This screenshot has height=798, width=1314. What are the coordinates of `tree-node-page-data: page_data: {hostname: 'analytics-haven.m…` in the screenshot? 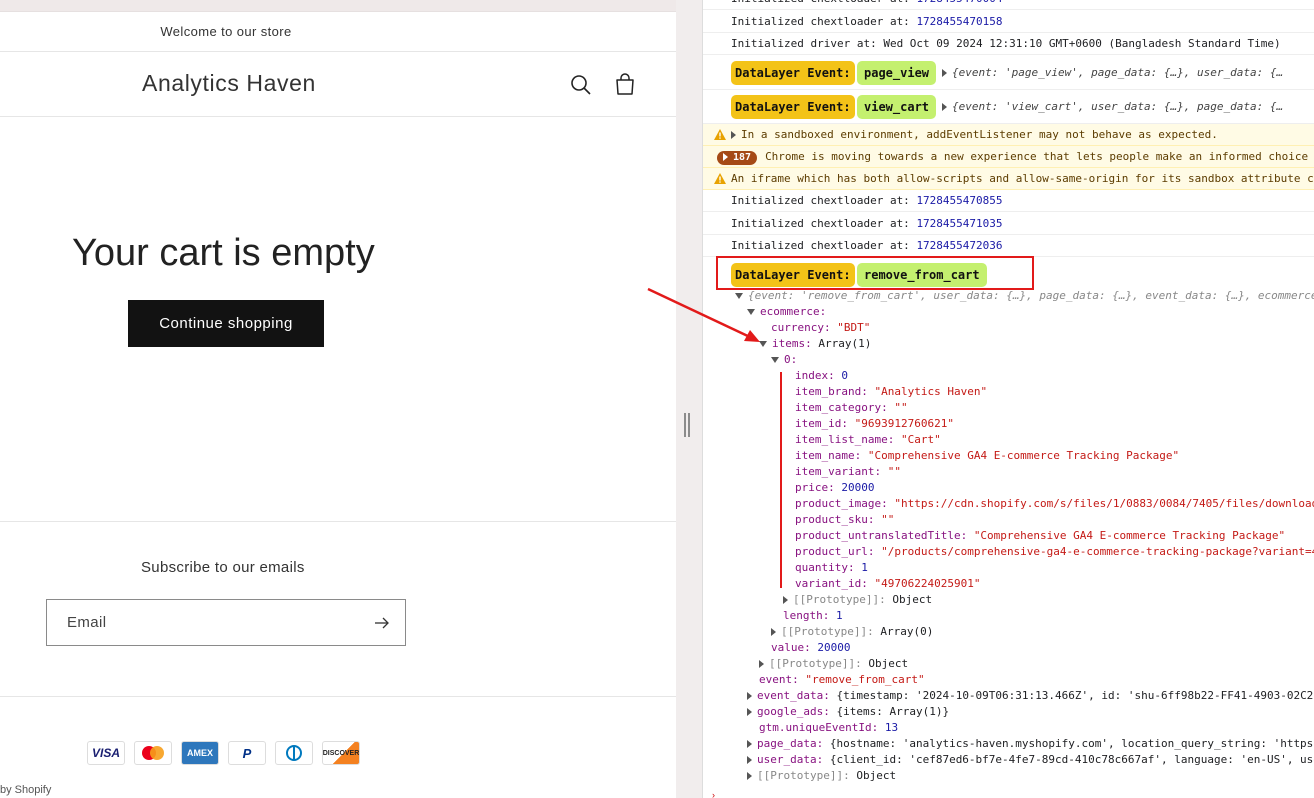 It's located at (1030, 744).